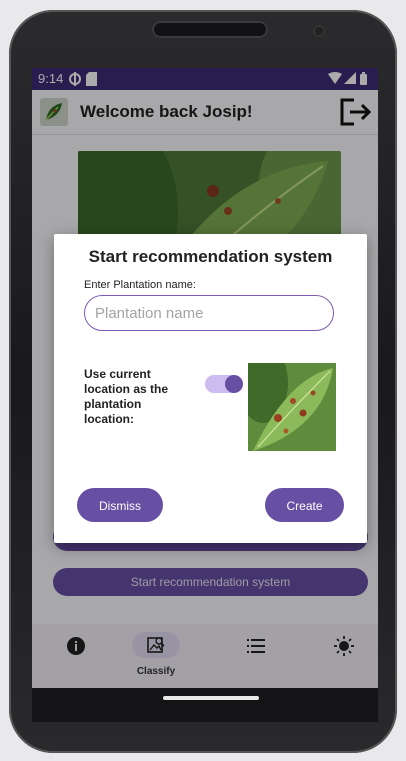 This screenshot has height=761, width=406. I want to click on dismiss-button: Dismiss, so click(120, 505).